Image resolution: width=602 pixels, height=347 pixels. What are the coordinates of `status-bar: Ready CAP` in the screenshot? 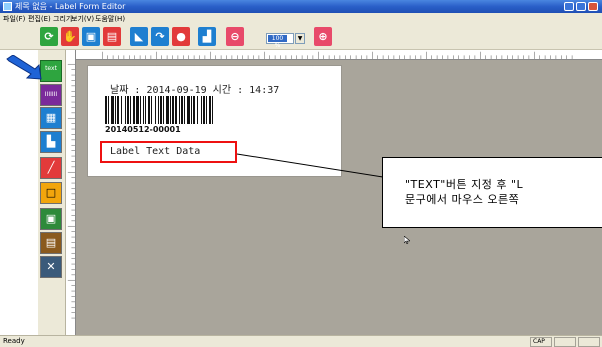 It's located at (301, 341).